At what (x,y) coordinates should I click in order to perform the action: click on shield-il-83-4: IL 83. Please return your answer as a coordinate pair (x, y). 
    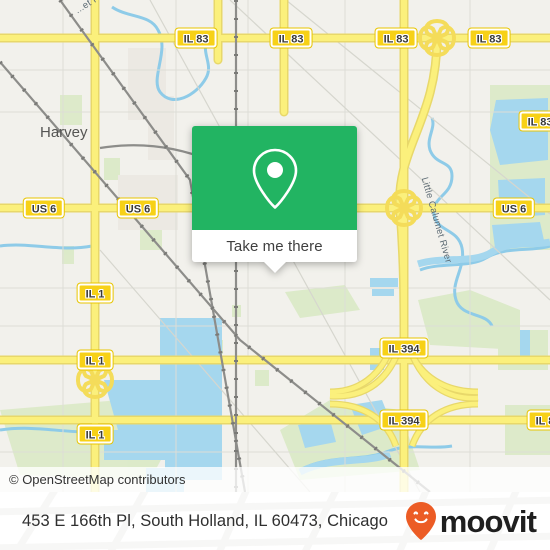
    Looking at the image, I should click on (489, 38).